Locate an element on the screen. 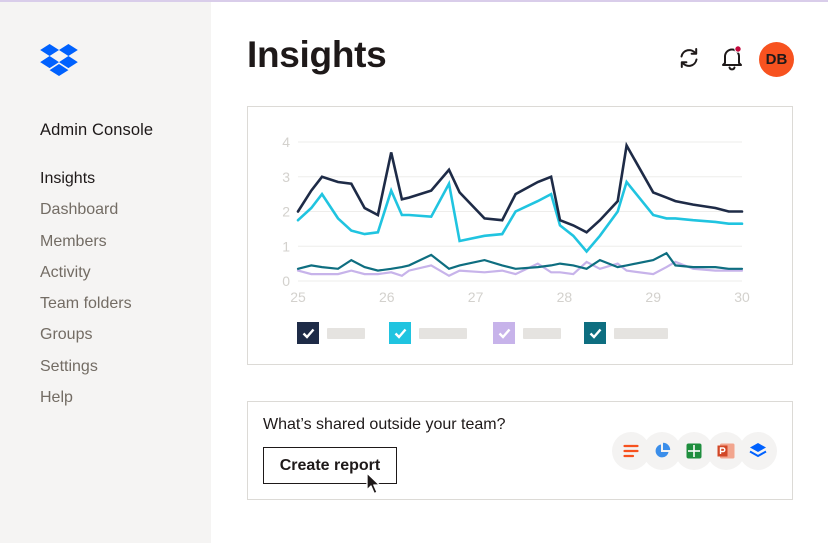  x-tick-label: 29 is located at coordinates (653, 297).